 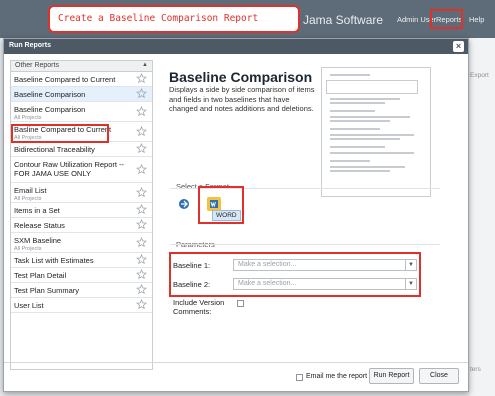 I want to click on report-list-item: Task List with Estimates, so click(x=81, y=260).